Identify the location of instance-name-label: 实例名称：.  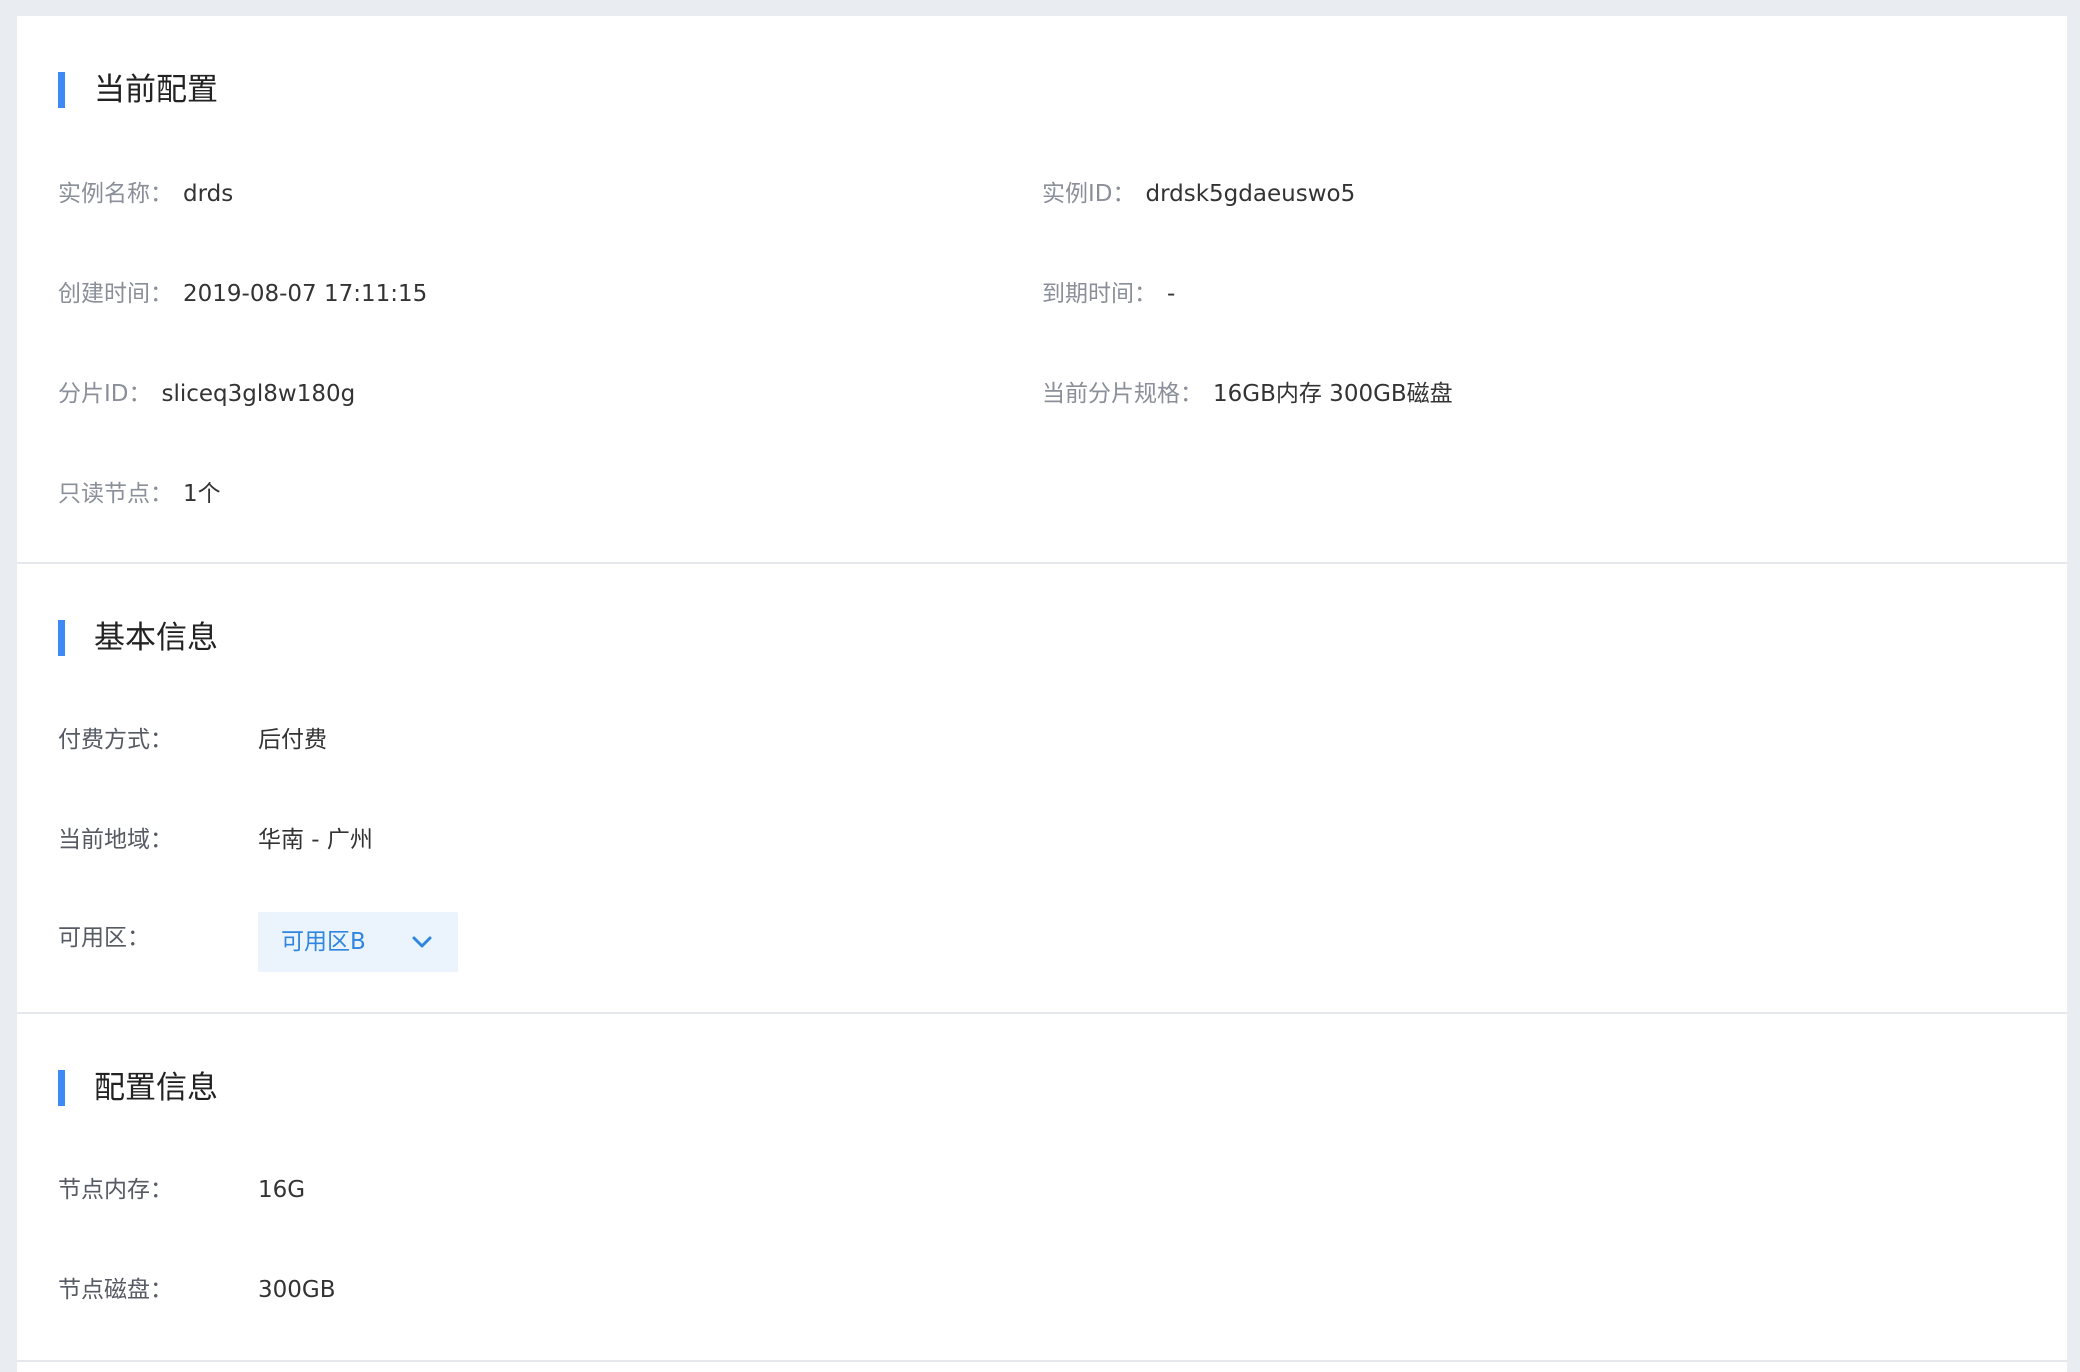
(115, 194).